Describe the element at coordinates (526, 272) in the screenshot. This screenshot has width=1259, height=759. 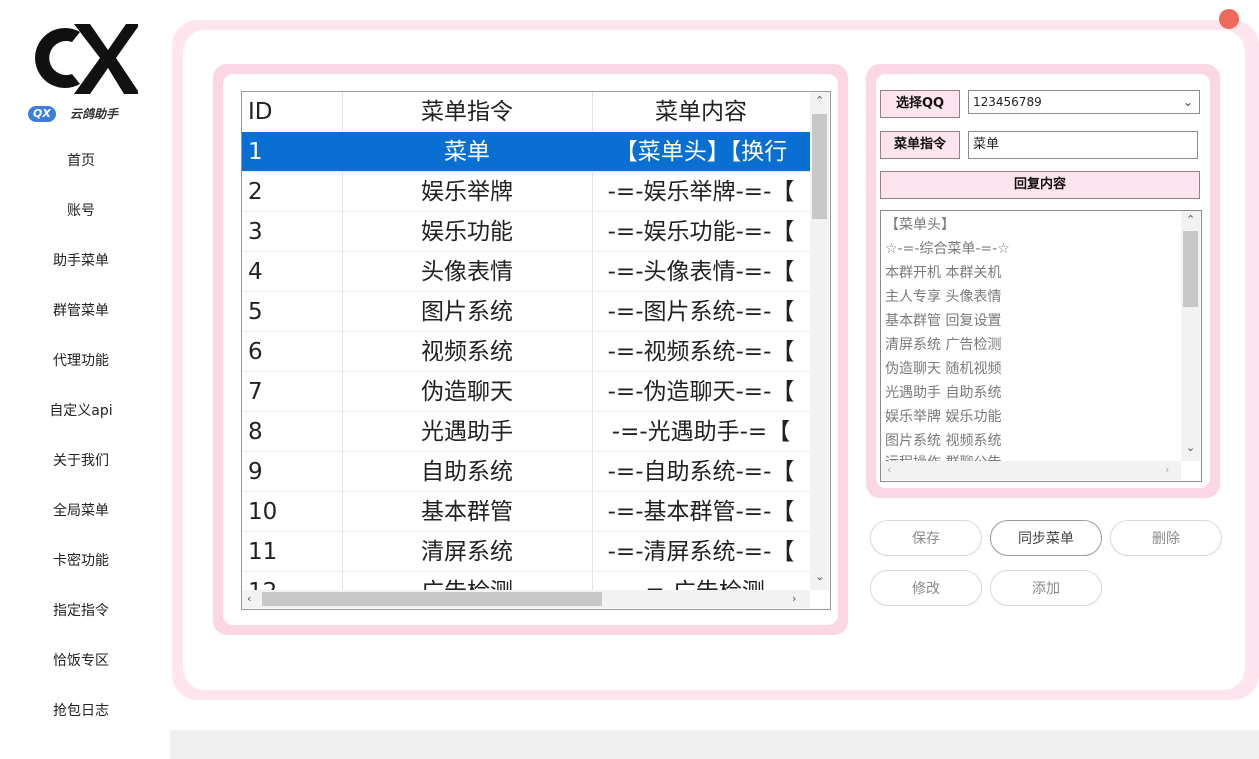
I see `table-row: 4 头像表情 -=-头像表情-=-【` at that location.